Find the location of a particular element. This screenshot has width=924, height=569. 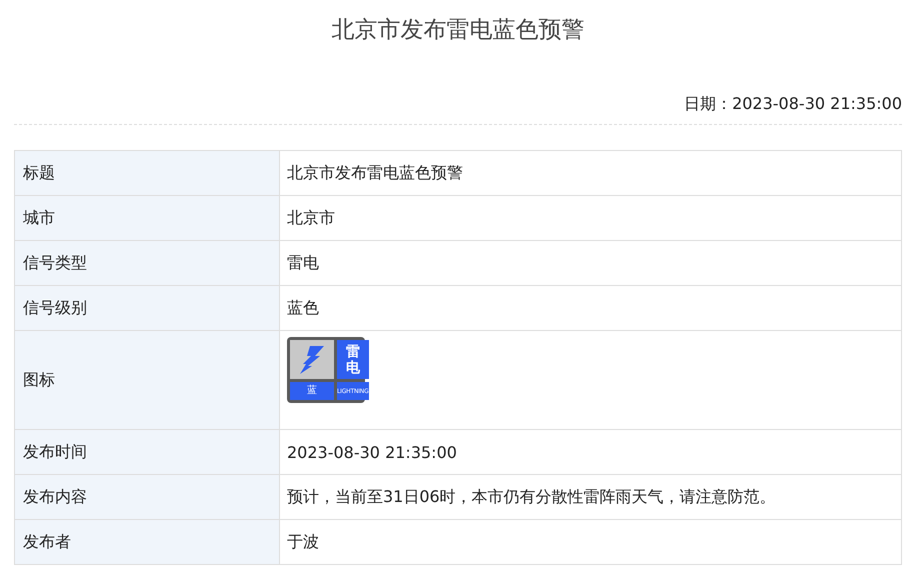

row-value: 北京市发布雷电蓝色预警 is located at coordinates (590, 173).